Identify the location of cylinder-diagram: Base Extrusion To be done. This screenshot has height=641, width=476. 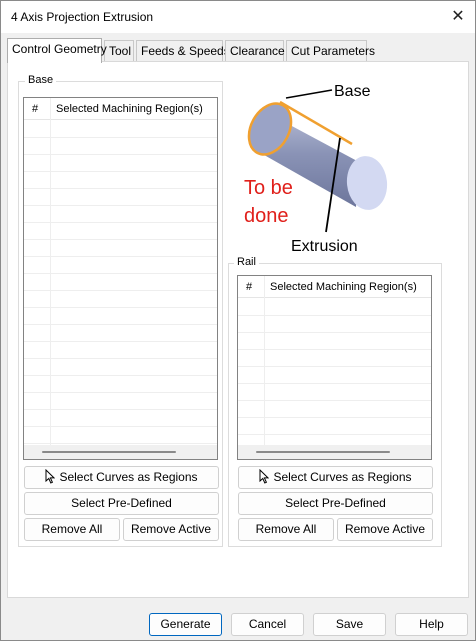
(316, 169).